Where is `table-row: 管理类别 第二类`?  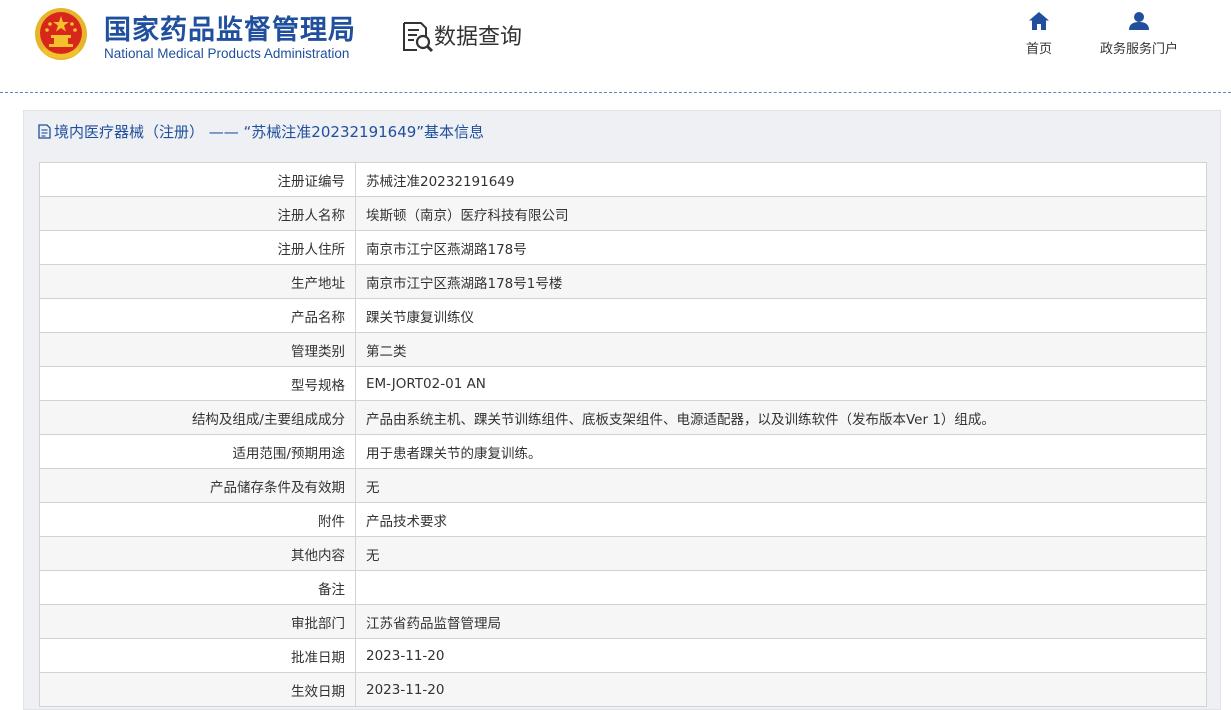
table-row: 管理类别 第二类 is located at coordinates (623, 349).